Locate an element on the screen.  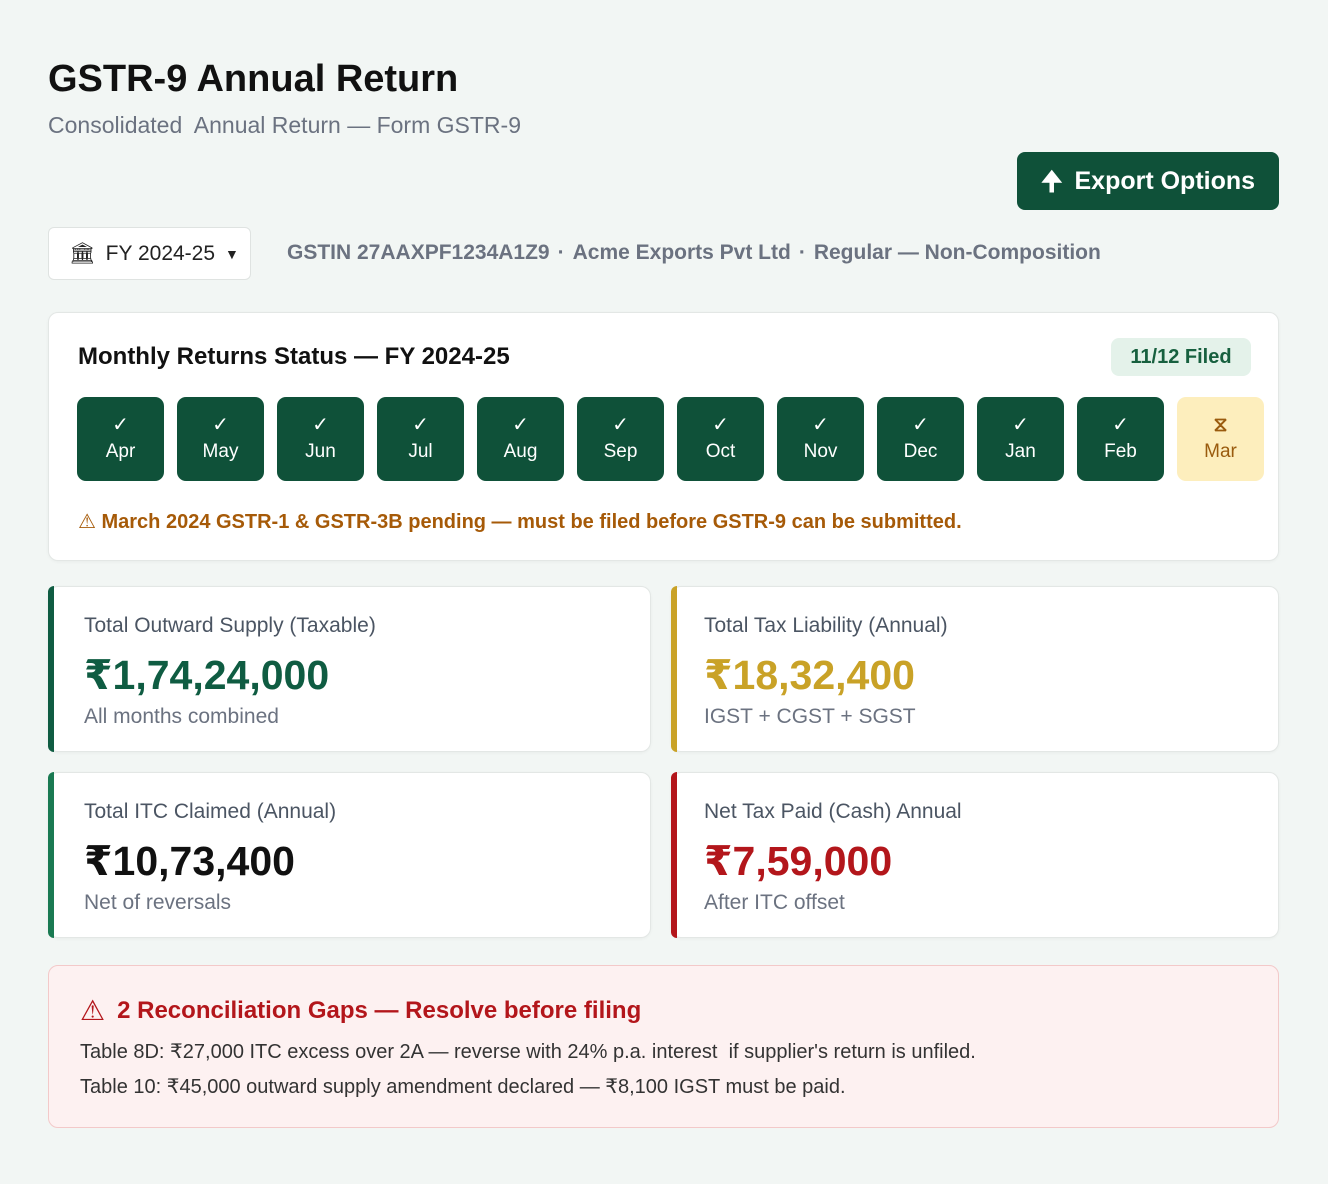
company-name: Acme Exports Pvt Ltd is located at coordinates (681, 252).